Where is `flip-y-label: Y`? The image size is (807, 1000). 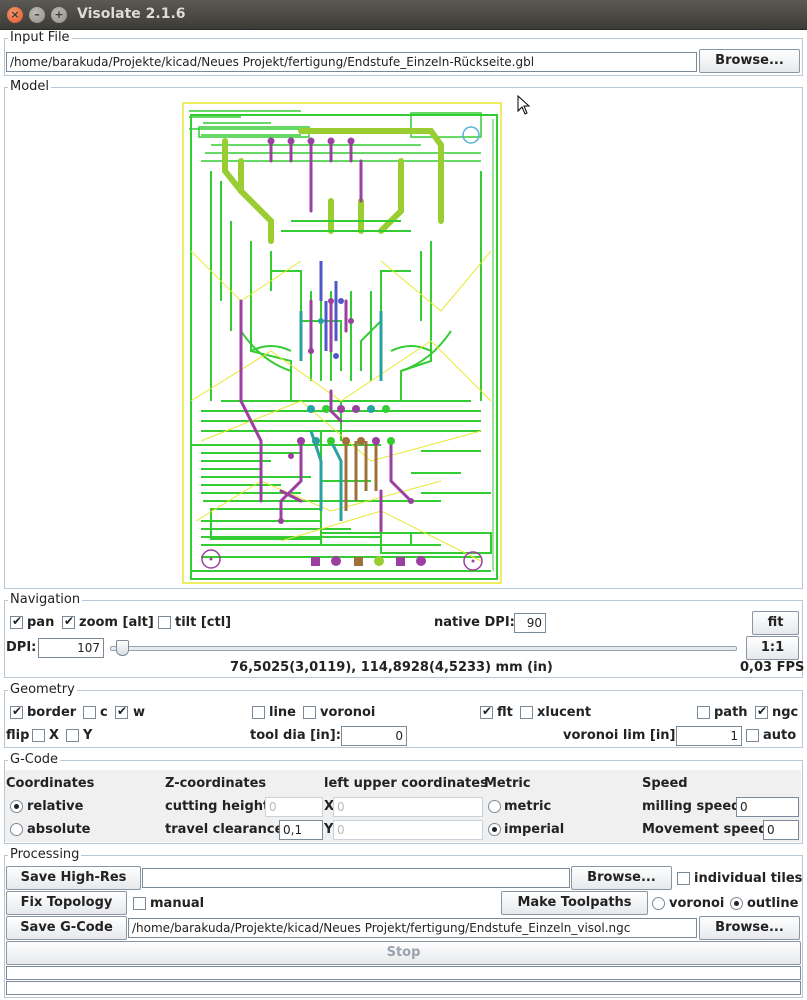
flip-y-label: Y is located at coordinates (88, 735).